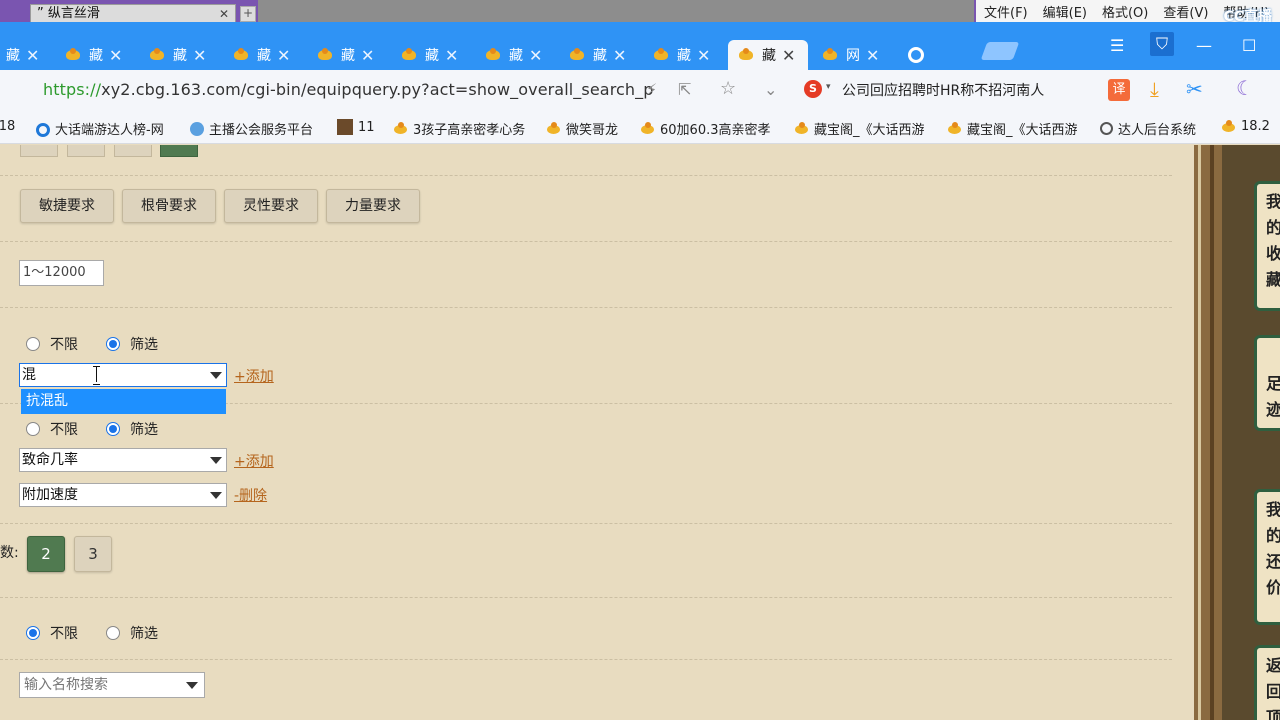 The height and width of the screenshot is (720, 1280). What do you see at coordinates (1000, 51) in the screenshot?
I see `new-tab-button` at bounding box center [1000, 51].